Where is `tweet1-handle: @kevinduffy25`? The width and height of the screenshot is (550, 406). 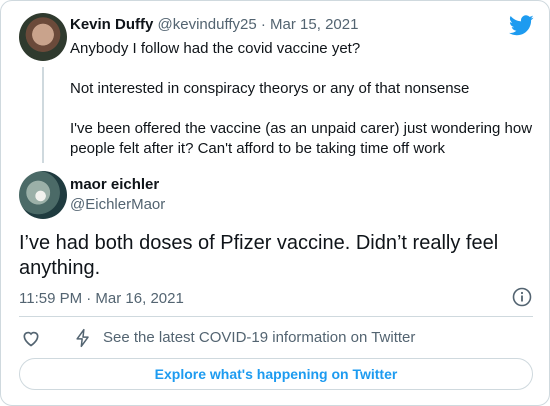 tweet1-handle: @kevinduffy25 is located at coordinates (207, 24).